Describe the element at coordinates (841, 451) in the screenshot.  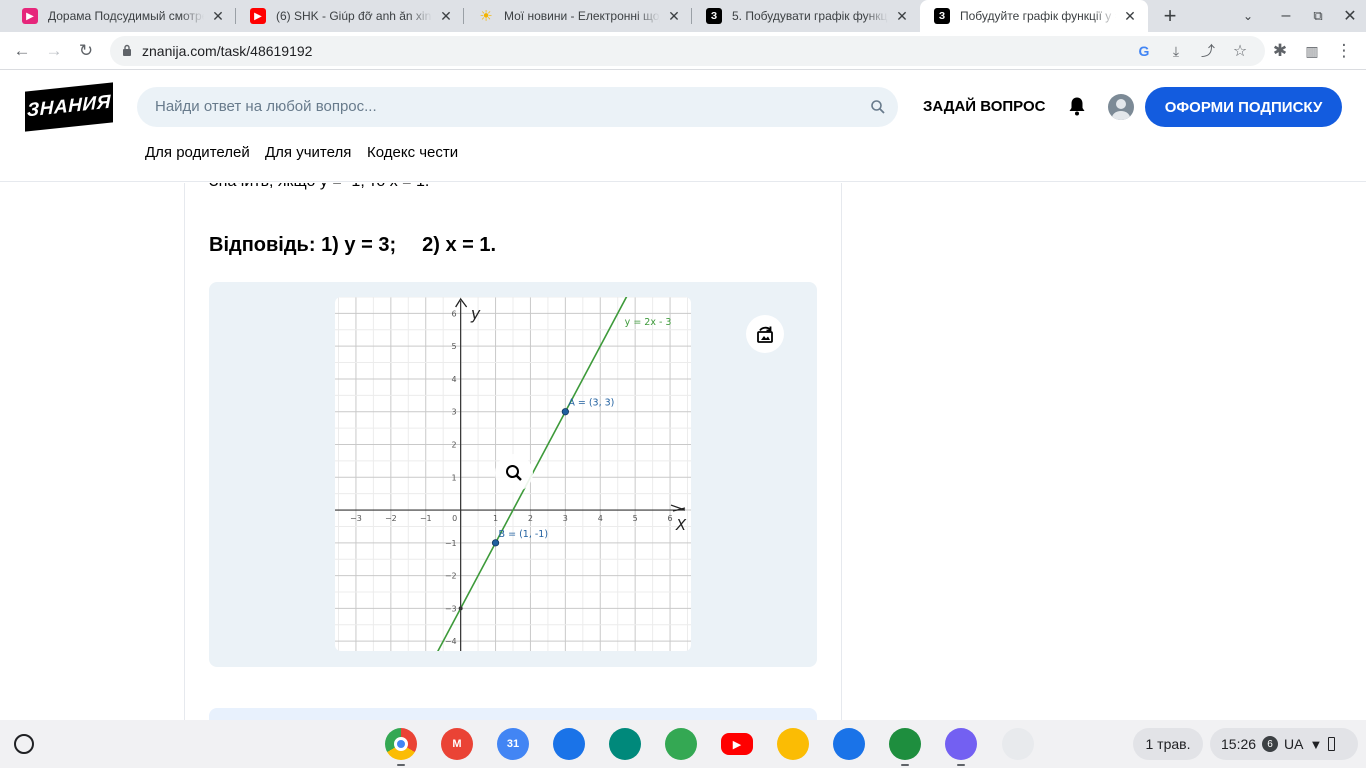
I see `column-divider-right` at that location.